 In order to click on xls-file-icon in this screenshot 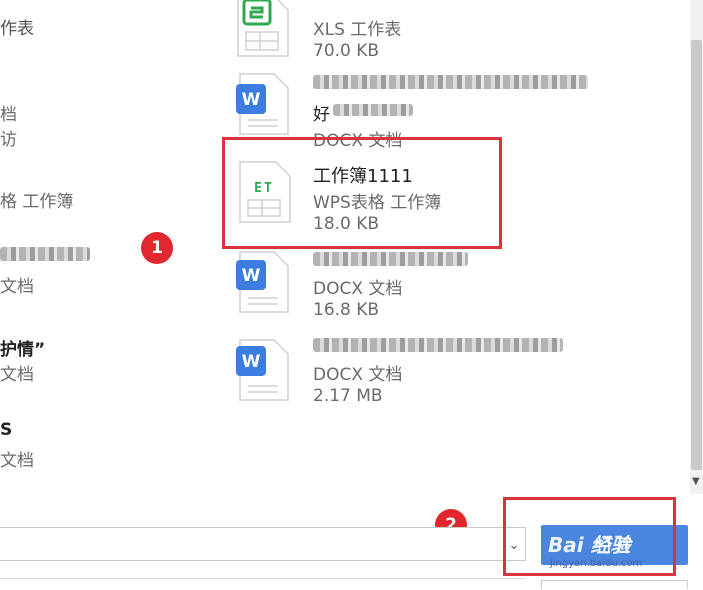, I will do `click(263, 28)`.